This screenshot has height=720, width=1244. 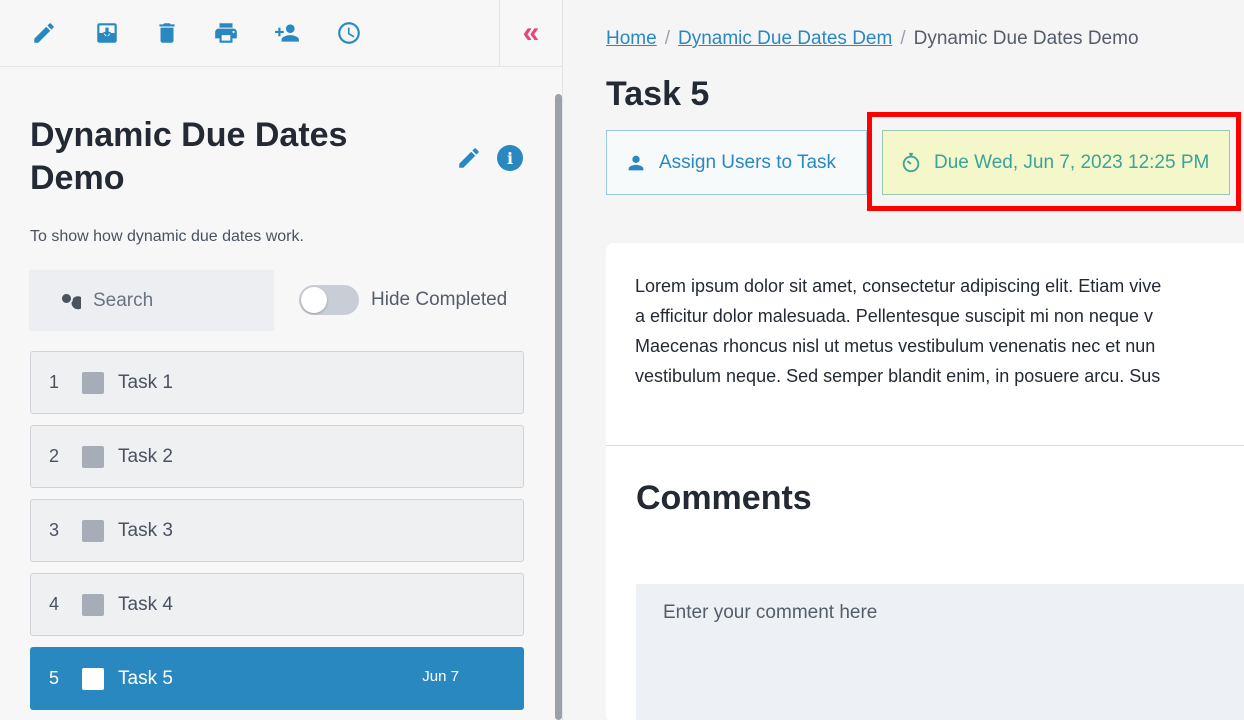 What do you see at coordinates (658, 94) in the screenshot?
I see `task-title: Task 5` at bounding box center [658, 94].